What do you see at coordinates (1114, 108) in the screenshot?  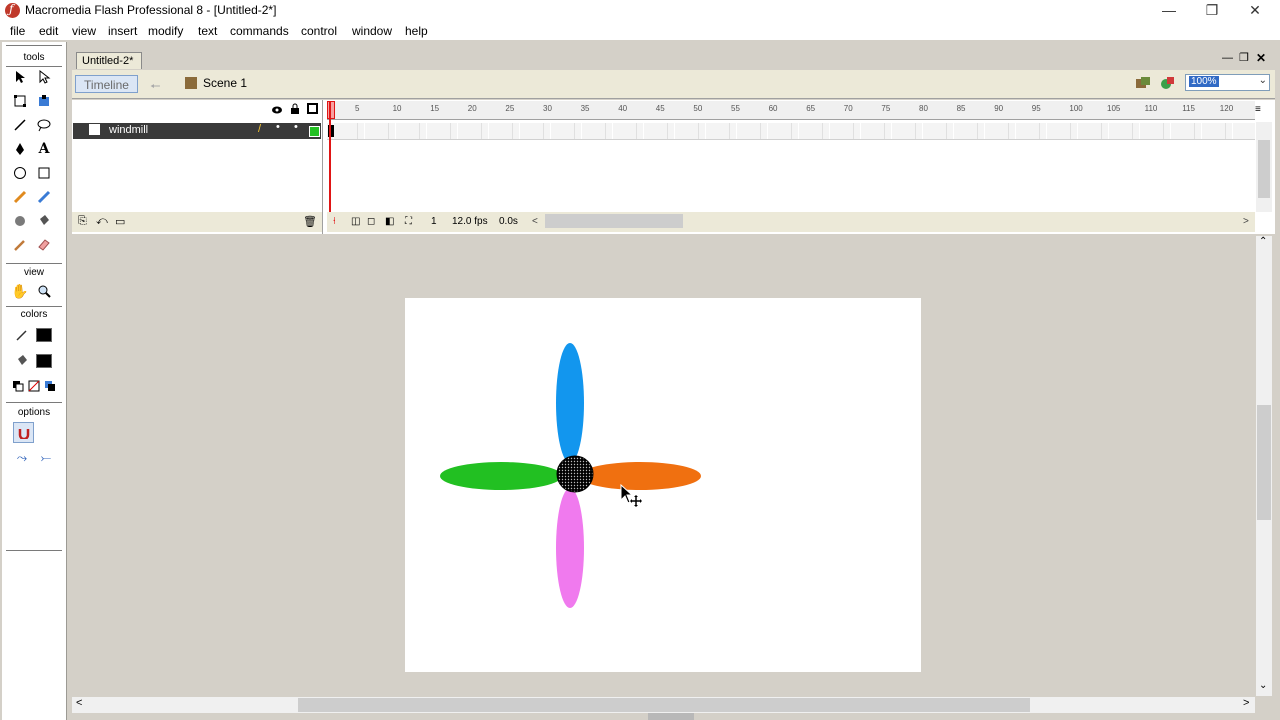 I see `ruler-tick: 105` at bounding box center [1114, 108].